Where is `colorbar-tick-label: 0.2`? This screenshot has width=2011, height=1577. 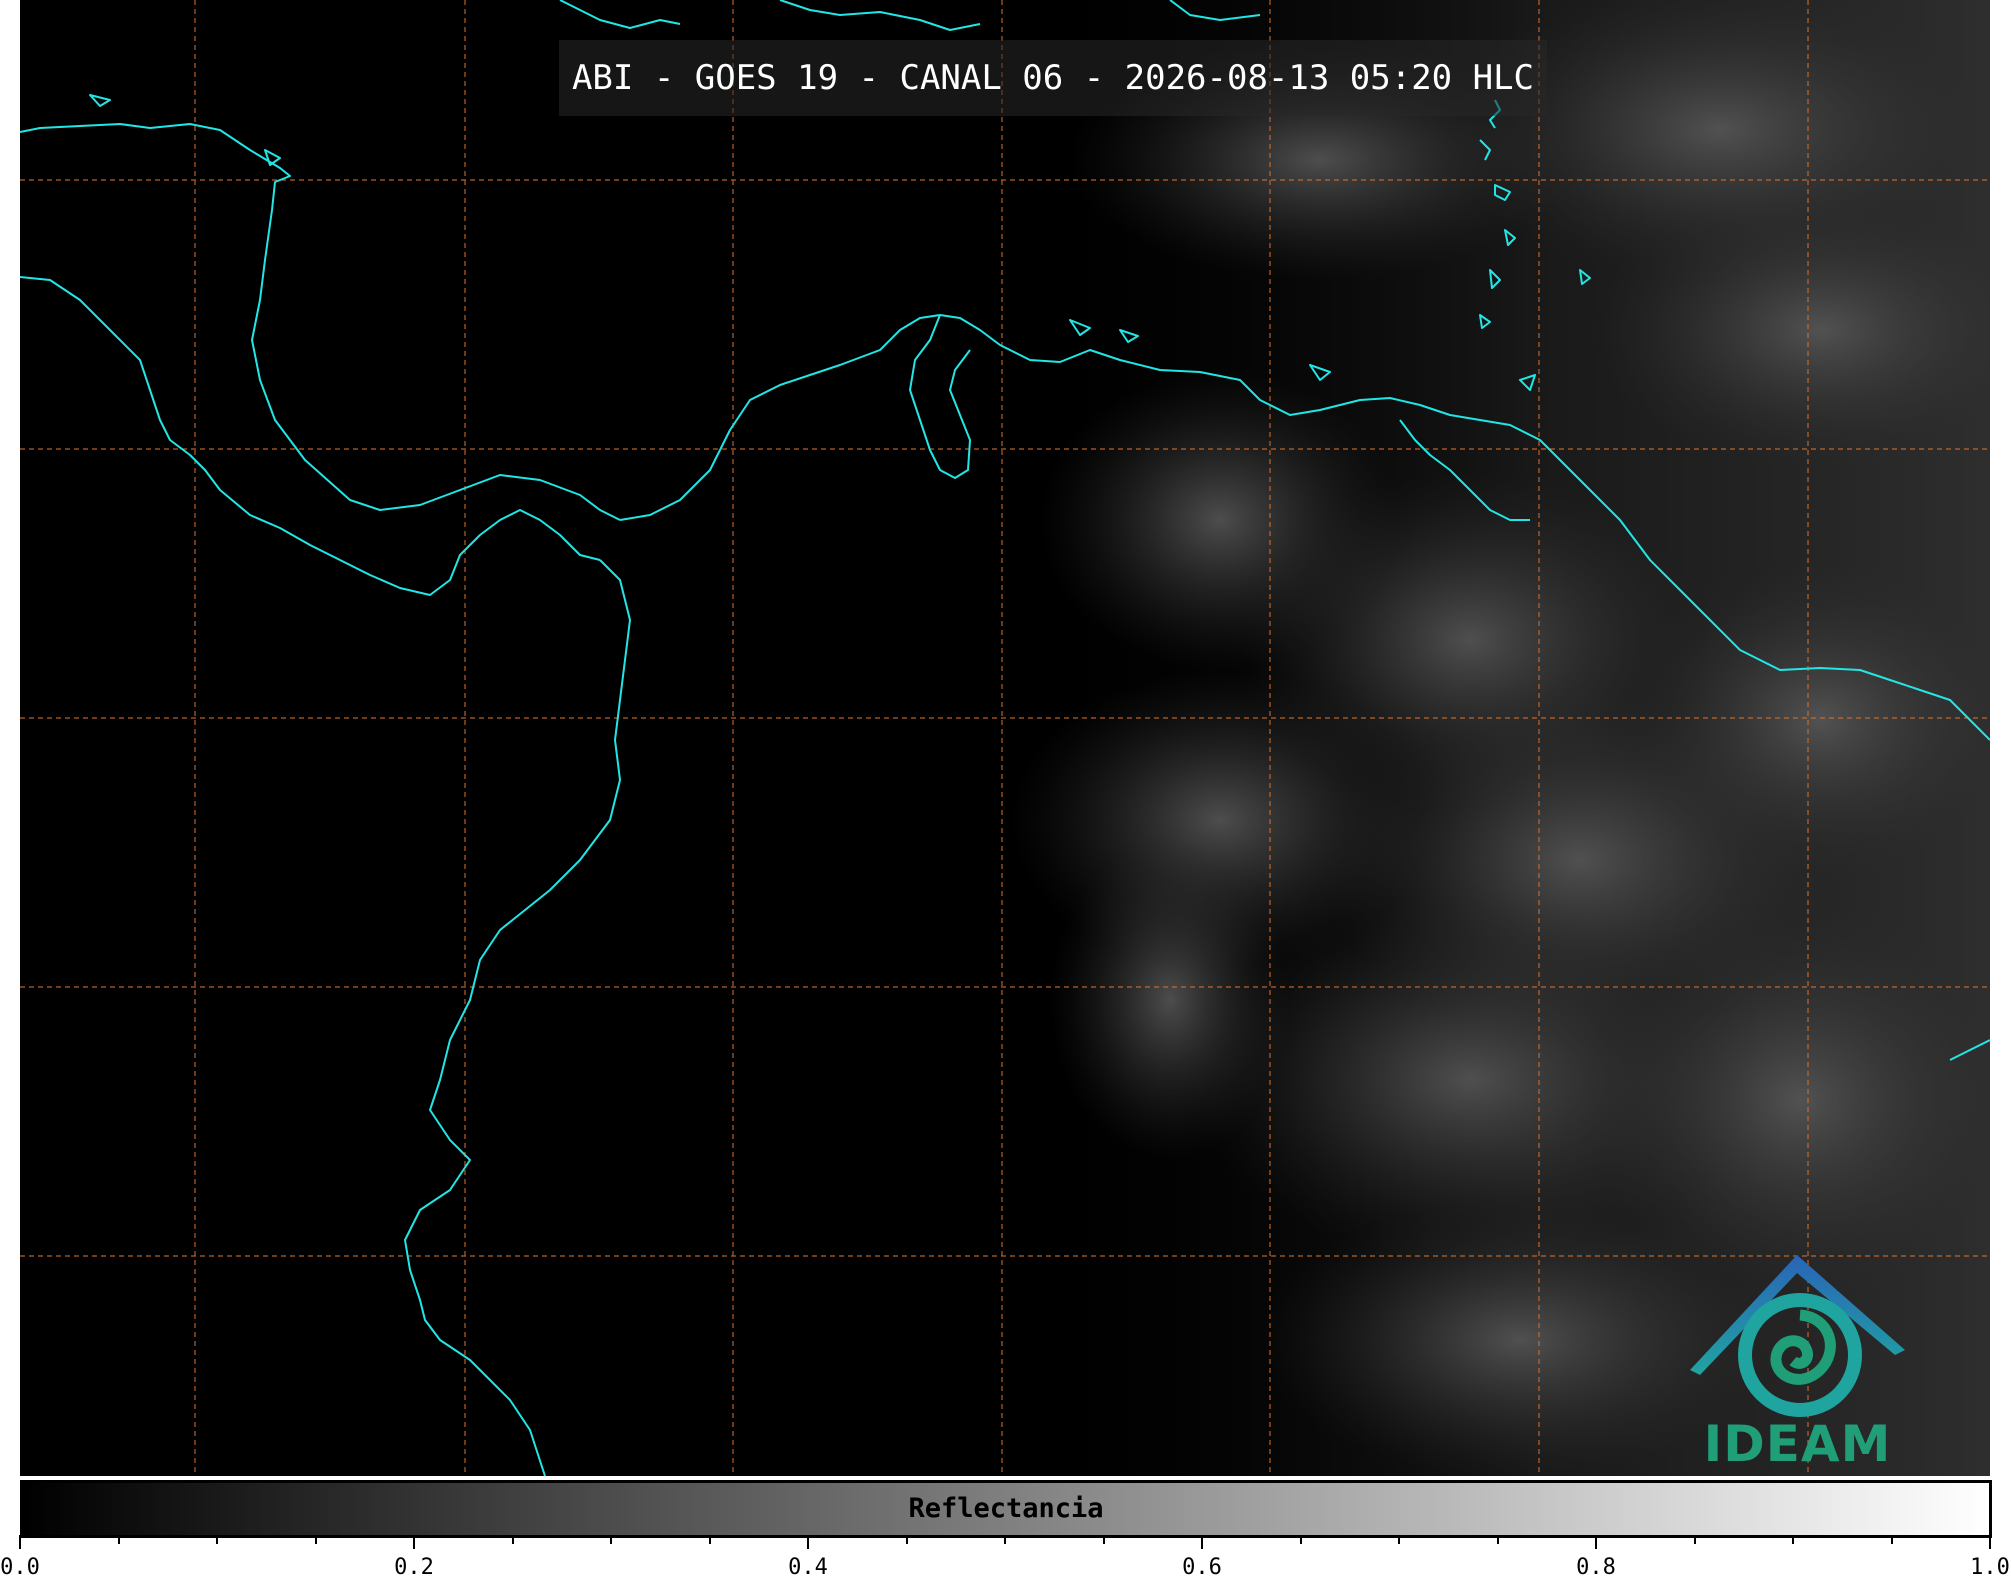 colorbar-tick-label: 0.2 is located at coordinates (414, 1566).